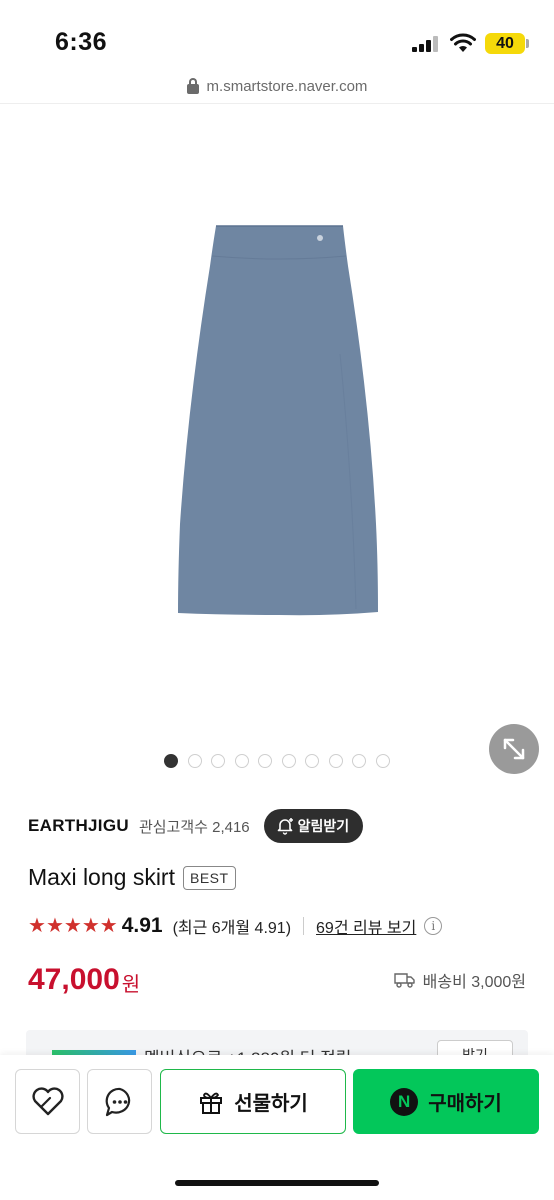  Describe the element at coordinates (194, 827) in the screenshot. I see `followers-count: 관심고객수 2,416` at that location.